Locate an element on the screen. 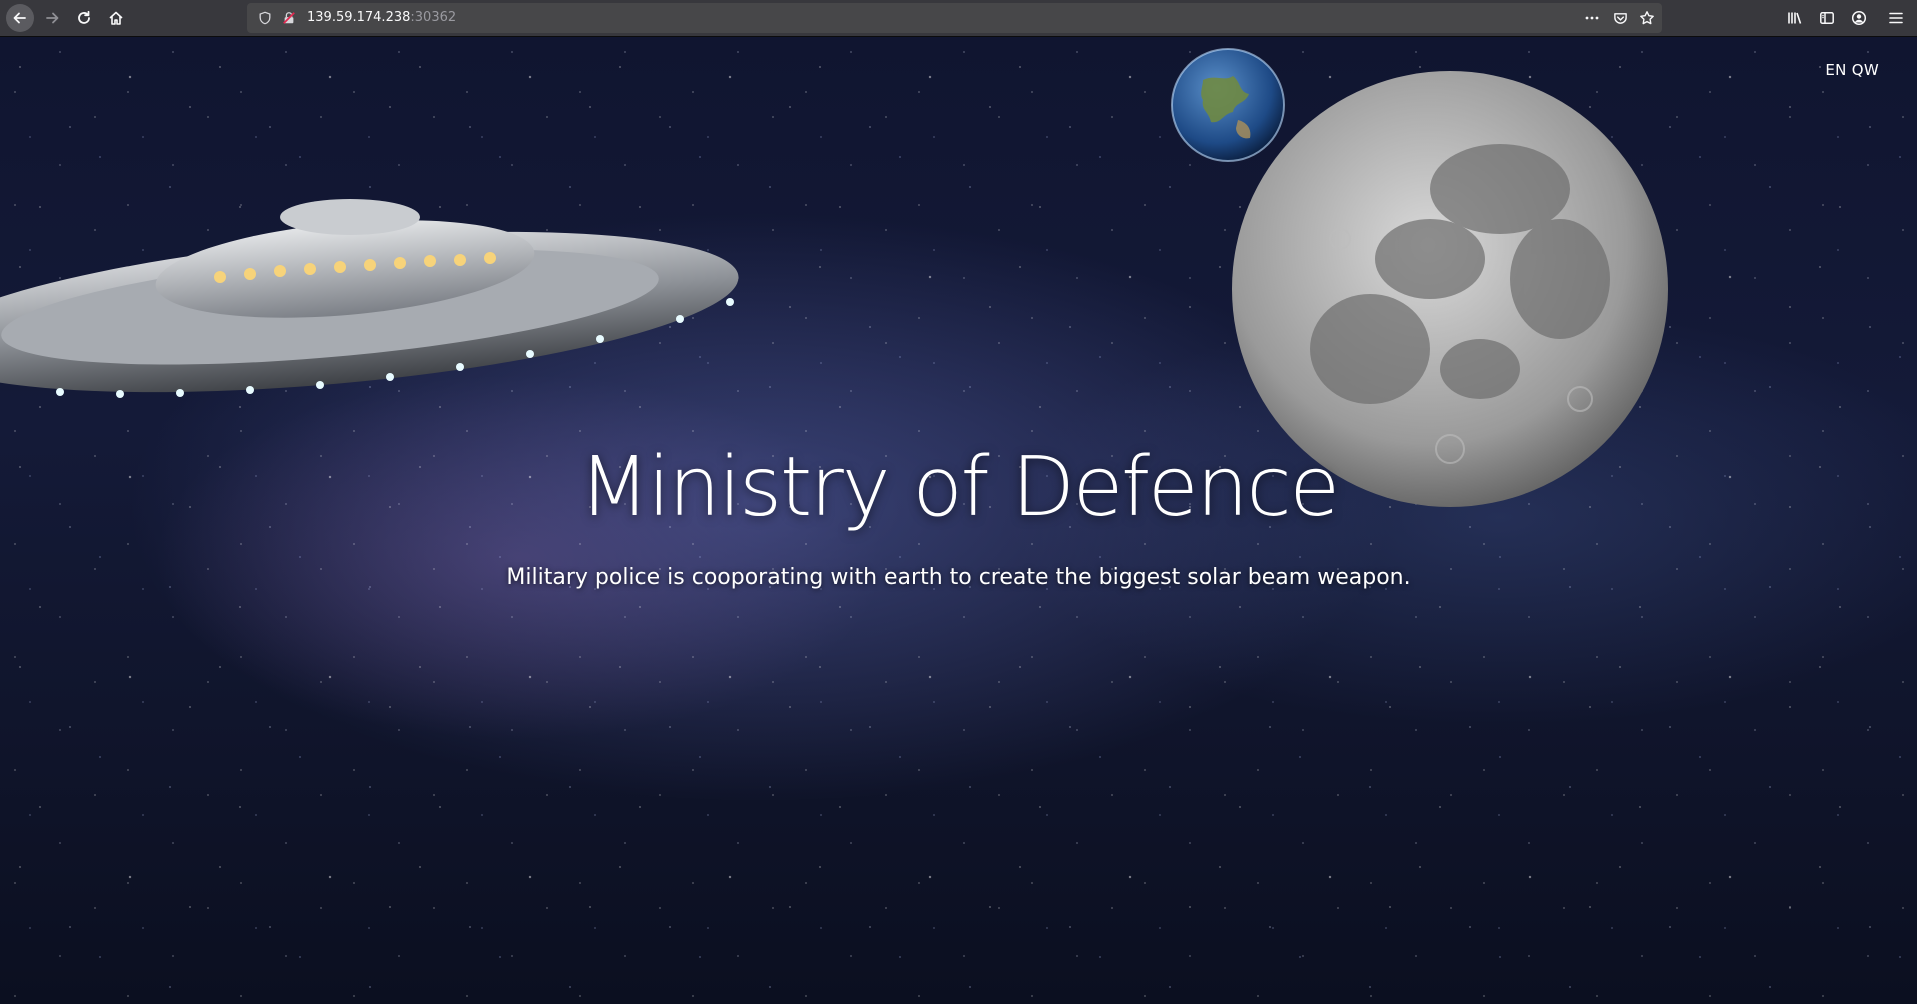 The height and width of the screenshot is (1004, 1917). home-button is located at coordinates (116, 18).